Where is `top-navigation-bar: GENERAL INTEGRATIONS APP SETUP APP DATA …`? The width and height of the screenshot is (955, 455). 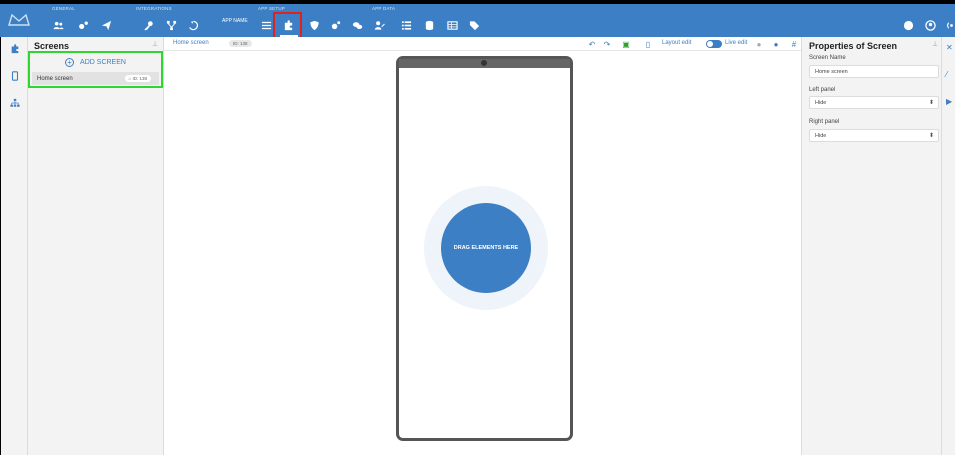 top-navigation-bar: GENERAL INTEGRATIONS APP SETUP APP DATA … is located at coordinates (477, 19).